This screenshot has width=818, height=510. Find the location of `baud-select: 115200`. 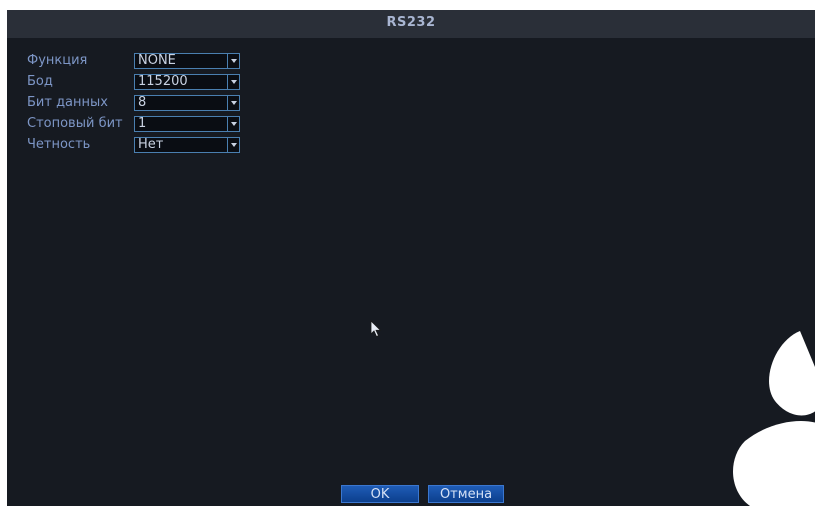

baud-select: 115200 is located at coordinates (187, 82).